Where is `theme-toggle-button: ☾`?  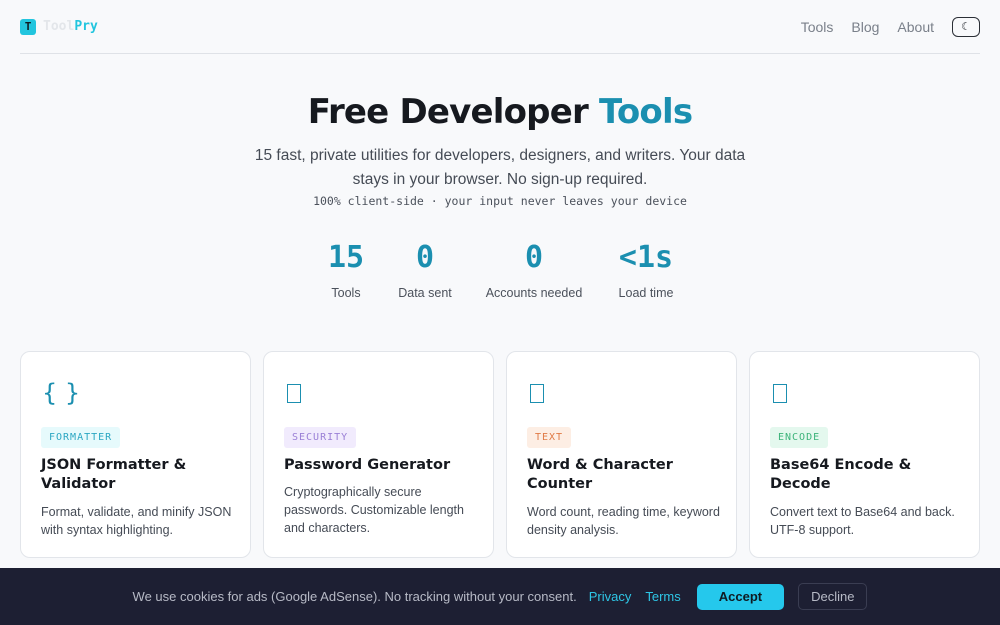 theme-toggle-button: ☾ is located at coordinates (966, 26).